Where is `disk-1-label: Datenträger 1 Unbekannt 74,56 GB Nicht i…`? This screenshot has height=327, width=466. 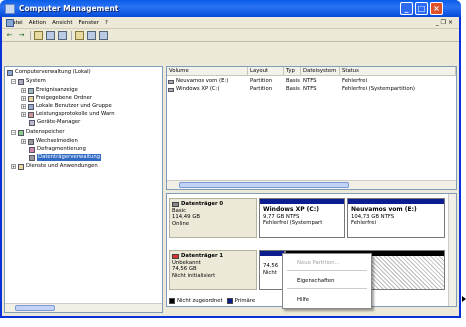
disk-1-label: Datenträger 1 Unbekannt 74,56 GB Nicht i… is located at coordinates (213, 270).